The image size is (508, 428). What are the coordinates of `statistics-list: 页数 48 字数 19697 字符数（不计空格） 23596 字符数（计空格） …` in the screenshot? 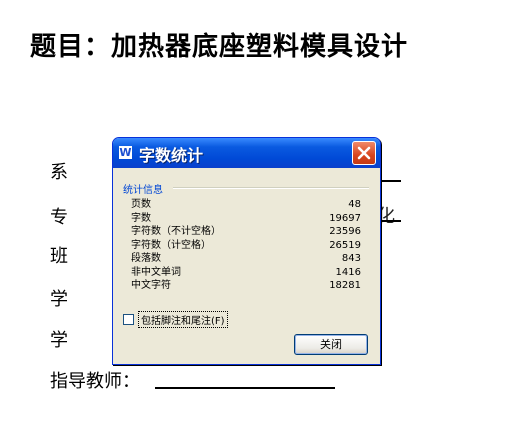 It's located at (246, 245).